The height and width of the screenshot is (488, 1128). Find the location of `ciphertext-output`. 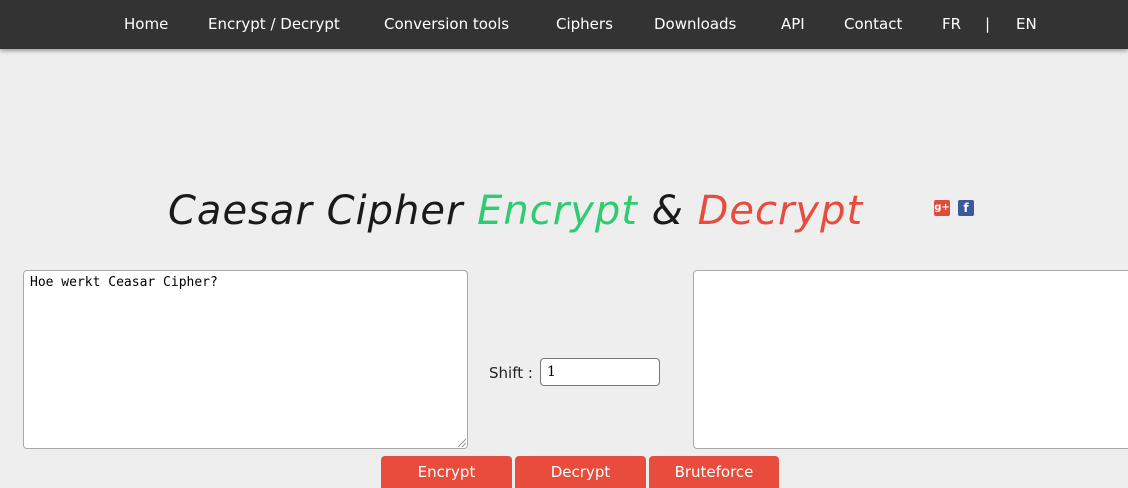

ciphertext-output is located at coordinates (910, 359).